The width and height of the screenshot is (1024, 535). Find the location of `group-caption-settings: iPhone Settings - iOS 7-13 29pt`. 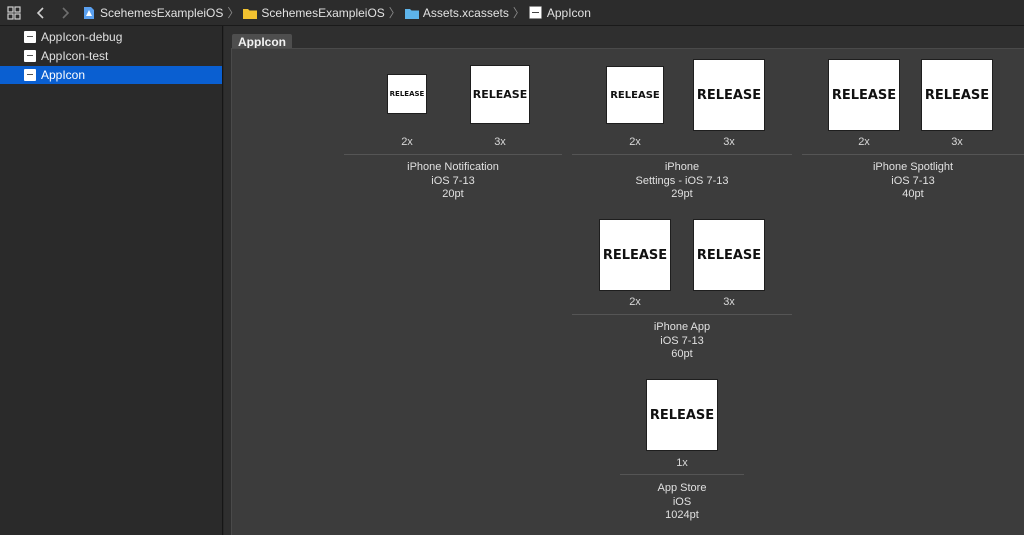

group-caption-settings: iPhone Settings - iOS 7-13 29pt is located at coordinates (682, 181).